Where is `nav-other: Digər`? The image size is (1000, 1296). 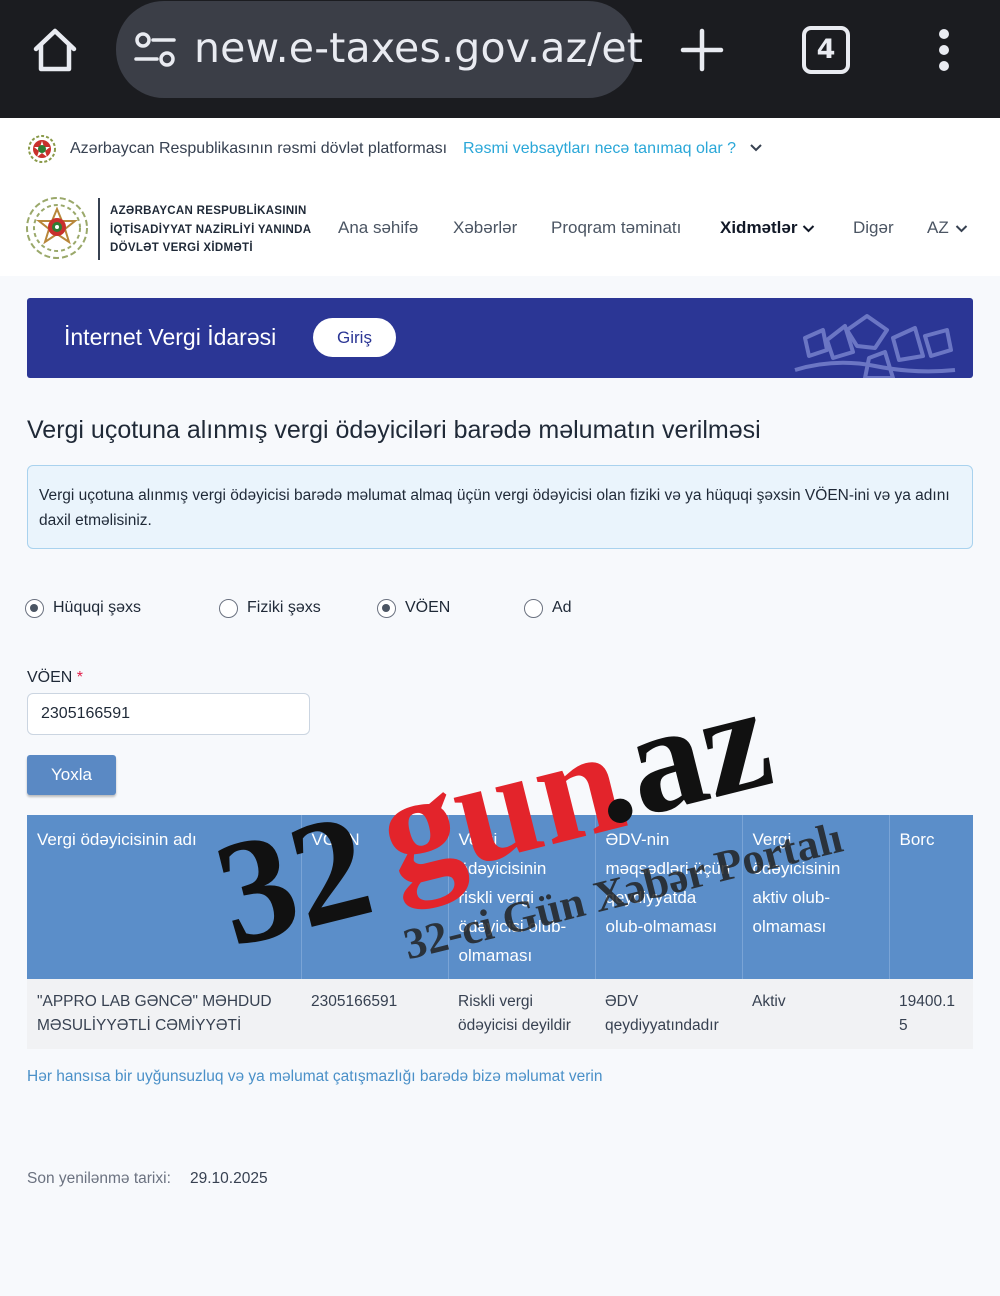
nav-other: Digər is located at coordinates (873, 228).